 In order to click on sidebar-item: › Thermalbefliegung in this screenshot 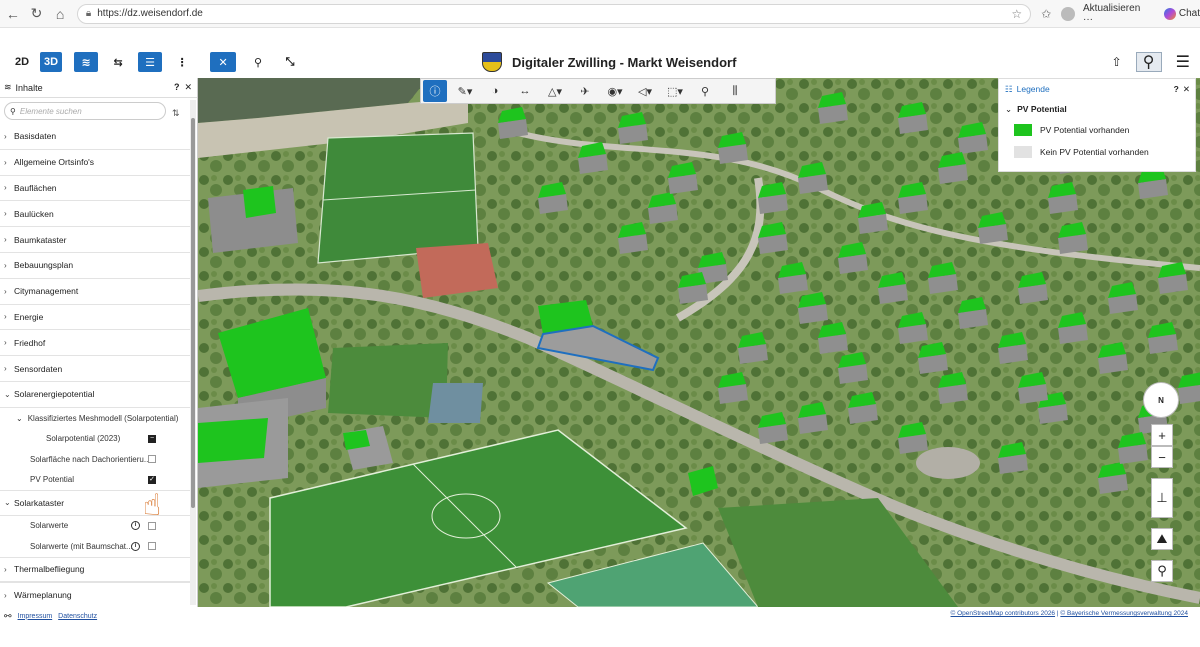, I will do `click(95, 569)`.